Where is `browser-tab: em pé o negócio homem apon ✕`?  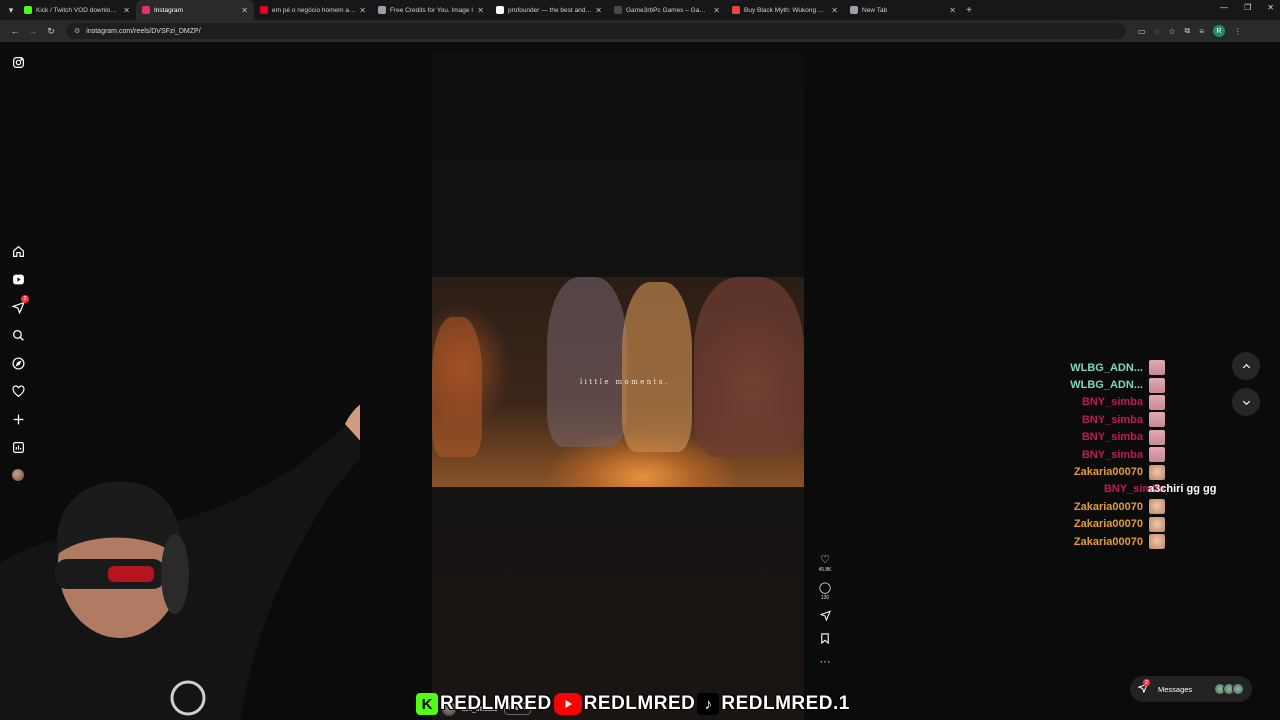
browser-tab: em pé o negócio homem apon ✕ is located at coordinates (313, 10).